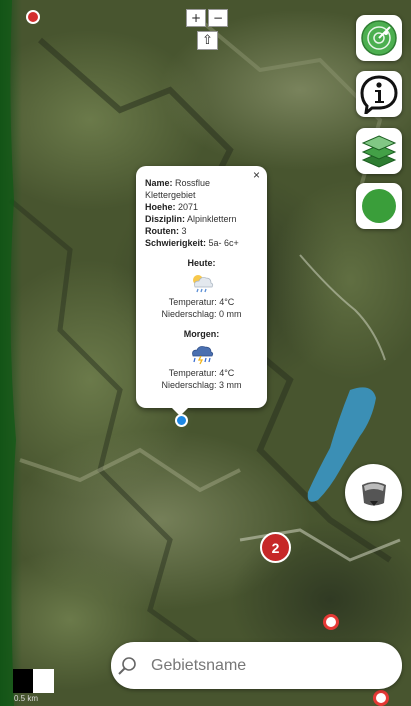 The height and width of the screenshot is (706, 411). Describe the element at coordinates (202, 284) in the screenshot. I see `cloud-rain-icon` at that location.